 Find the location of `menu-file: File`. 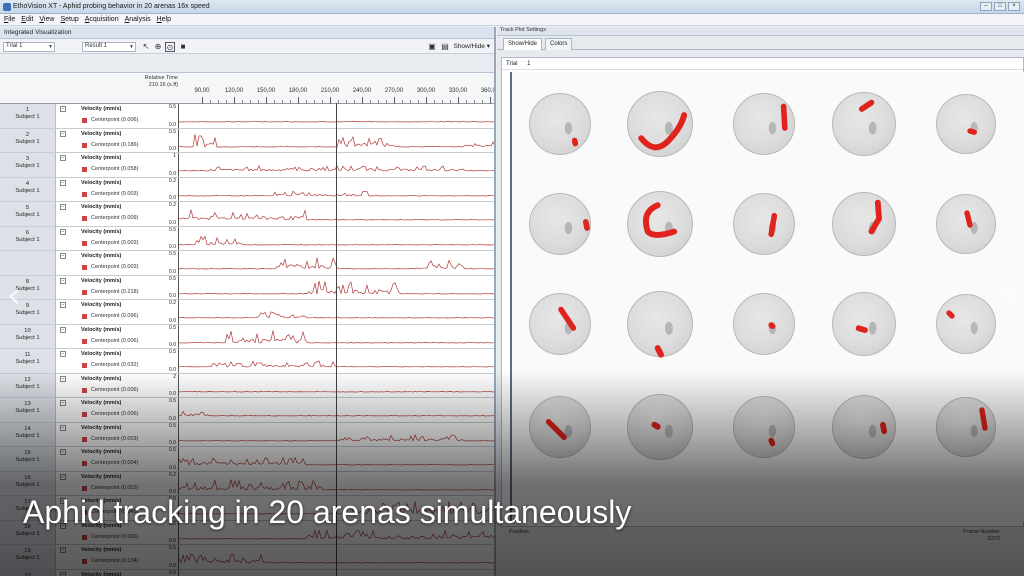

menu-file: File is located at coordinates (9, 19).